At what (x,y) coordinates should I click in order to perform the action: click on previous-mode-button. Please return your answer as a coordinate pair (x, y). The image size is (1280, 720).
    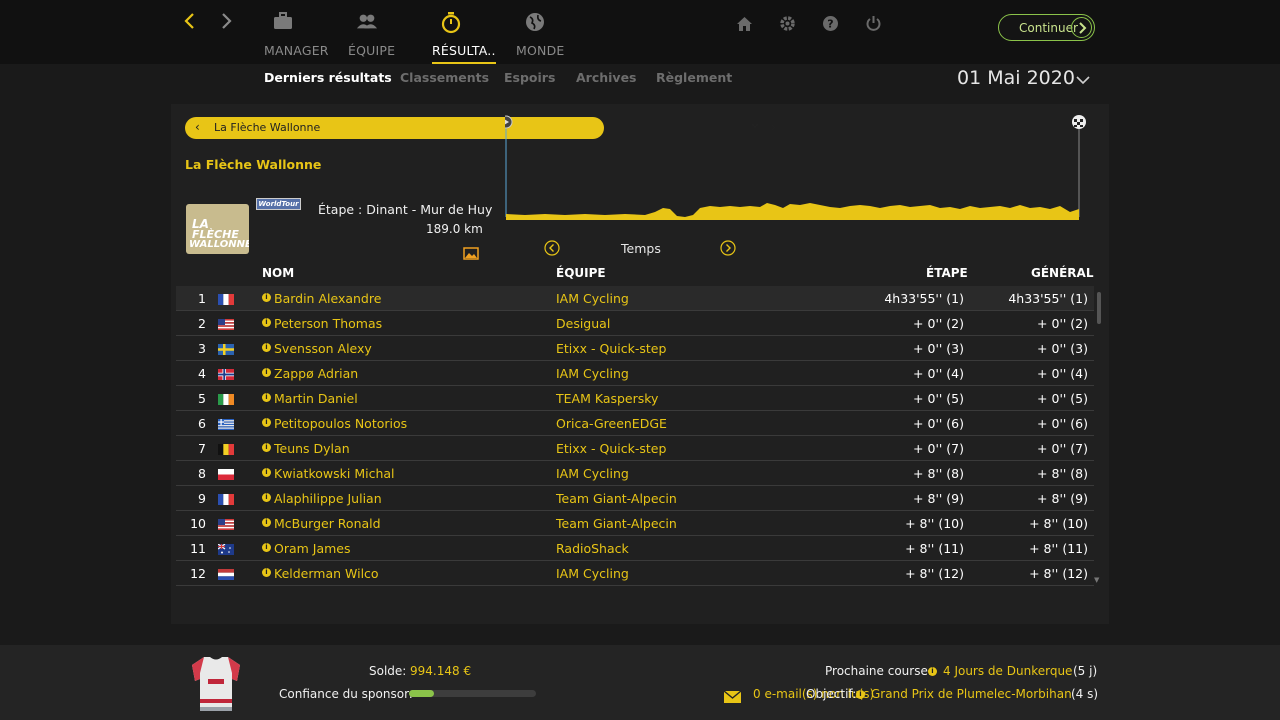
    Looking at the image, I should click on (552, 248).